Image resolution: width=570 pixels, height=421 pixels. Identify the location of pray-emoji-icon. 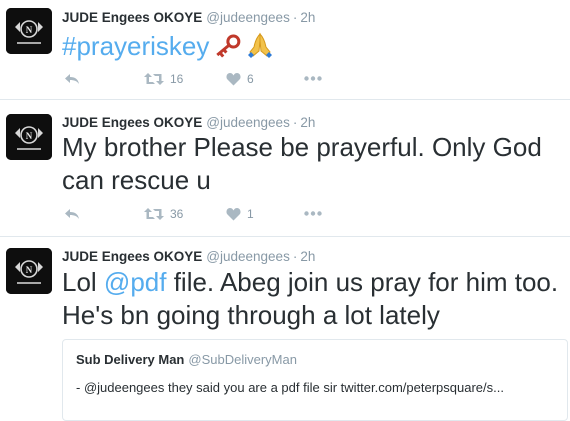
(260, 49).